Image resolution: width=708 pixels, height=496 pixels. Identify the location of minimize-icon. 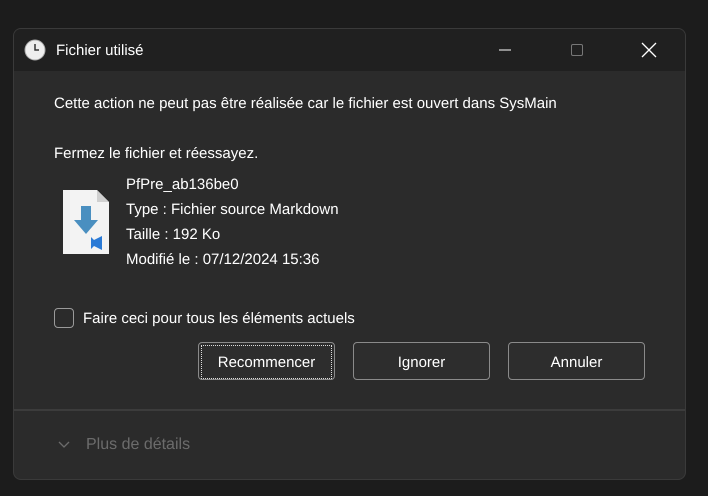
(505, 50).